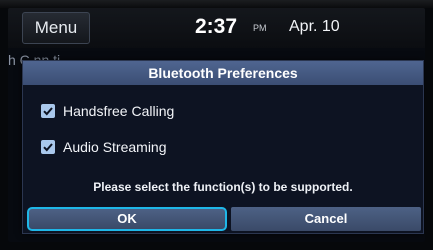  I want to click on handsfree-calling-checkbox, so click(48, 111).